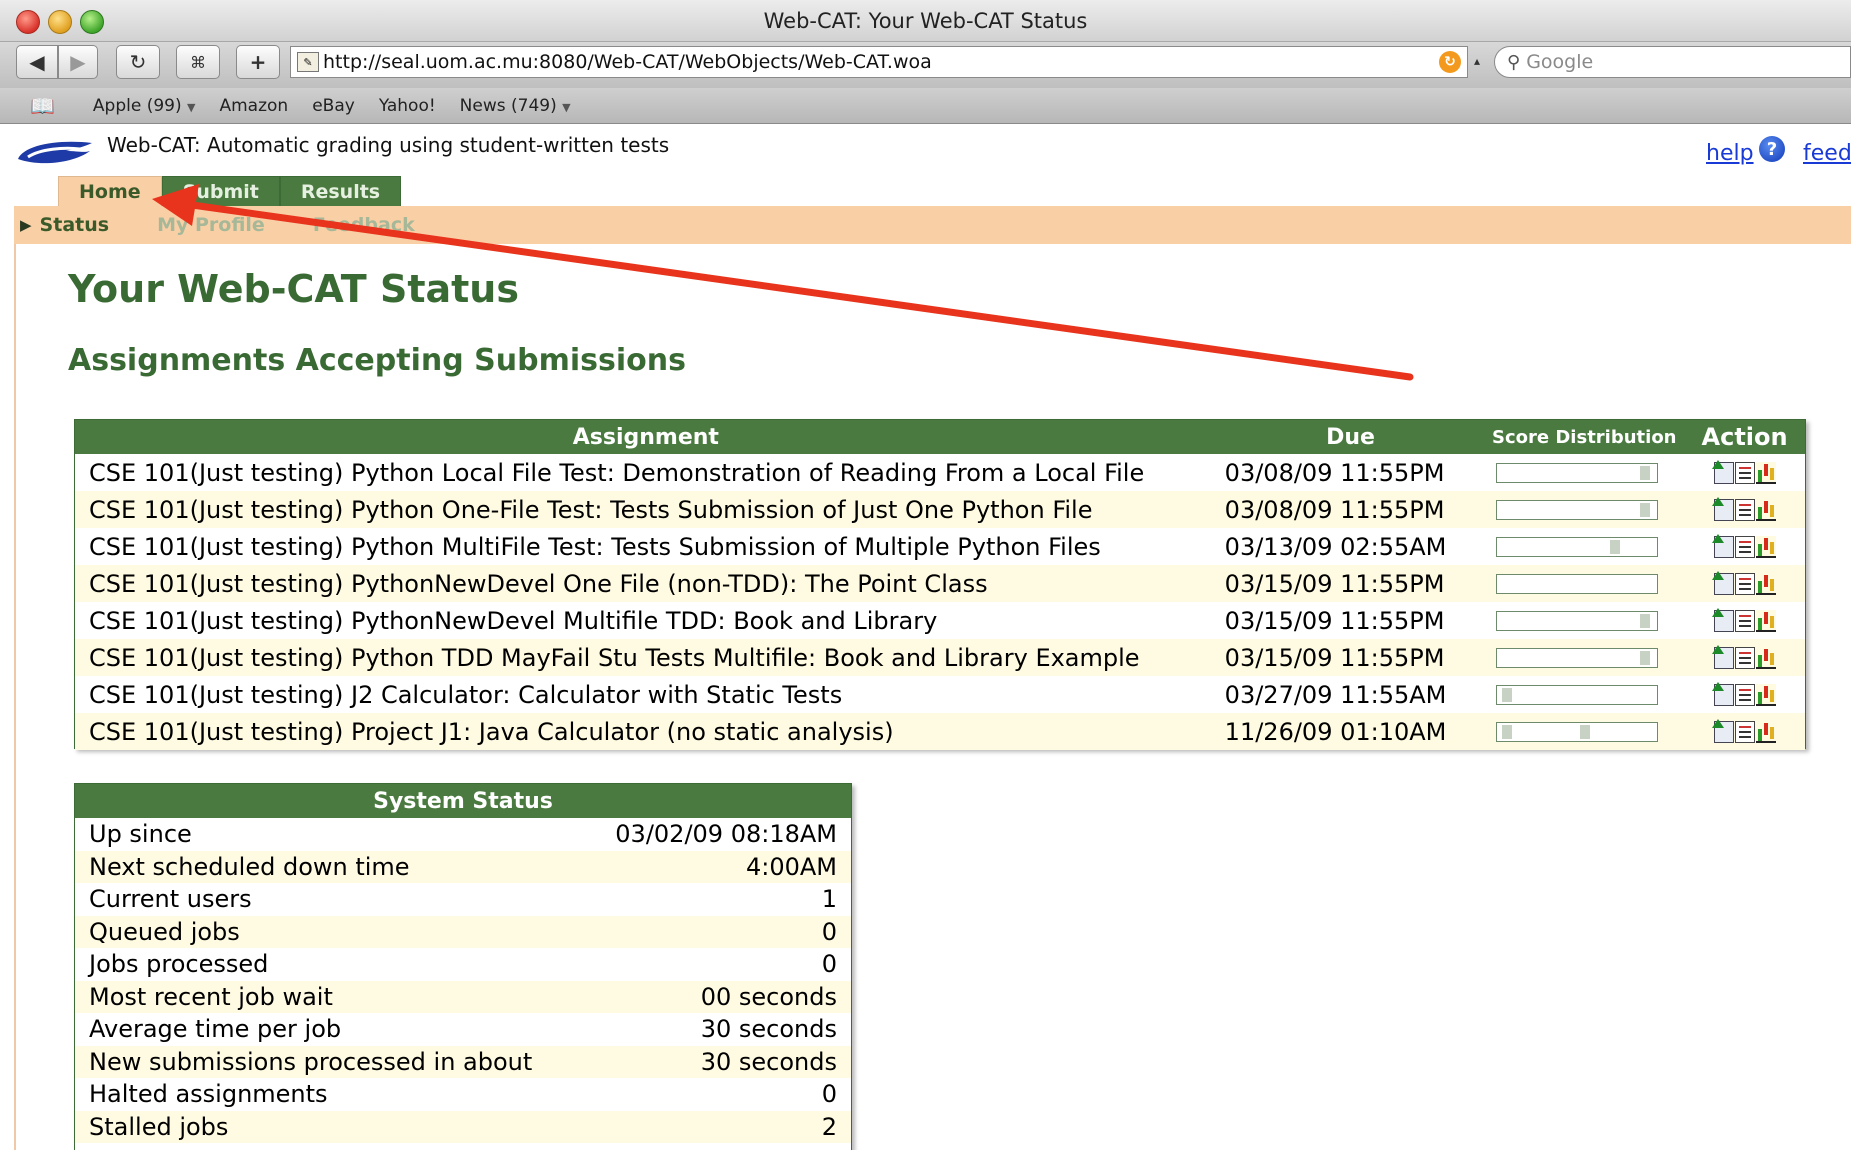  What do you see at coordinates (768, 996) in the screenshot?
I see `status-value: 00 seconds` at bounding box center [768, 996].